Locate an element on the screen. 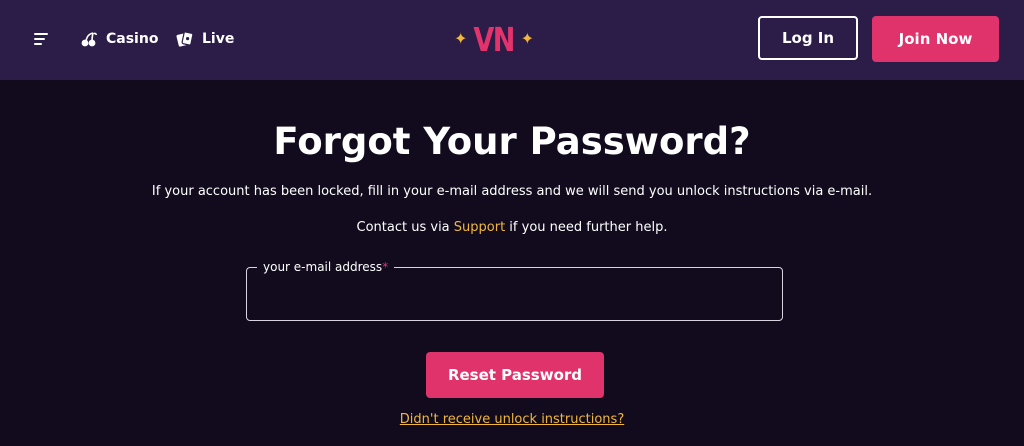  page-title: Forgot Your Password? is located at coordinates (512, 141).